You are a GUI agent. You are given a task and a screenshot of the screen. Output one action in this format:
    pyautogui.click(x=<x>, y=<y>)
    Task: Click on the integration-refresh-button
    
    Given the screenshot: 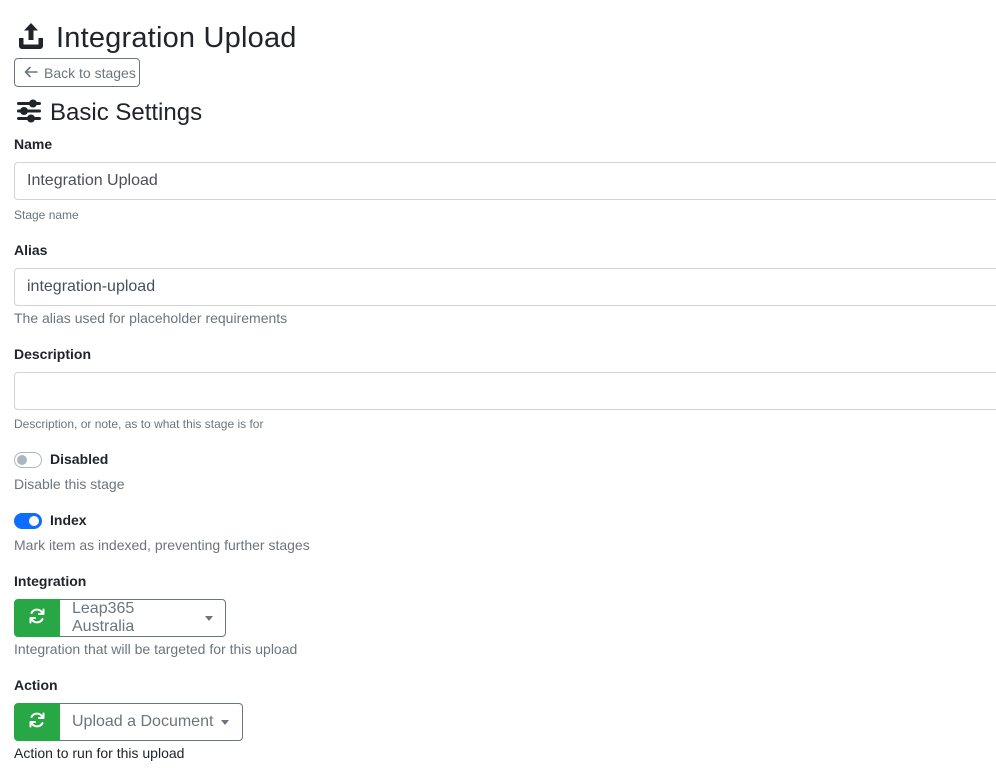 What is the action you would take?
    pyautogui.click(x=37, y=618)
    